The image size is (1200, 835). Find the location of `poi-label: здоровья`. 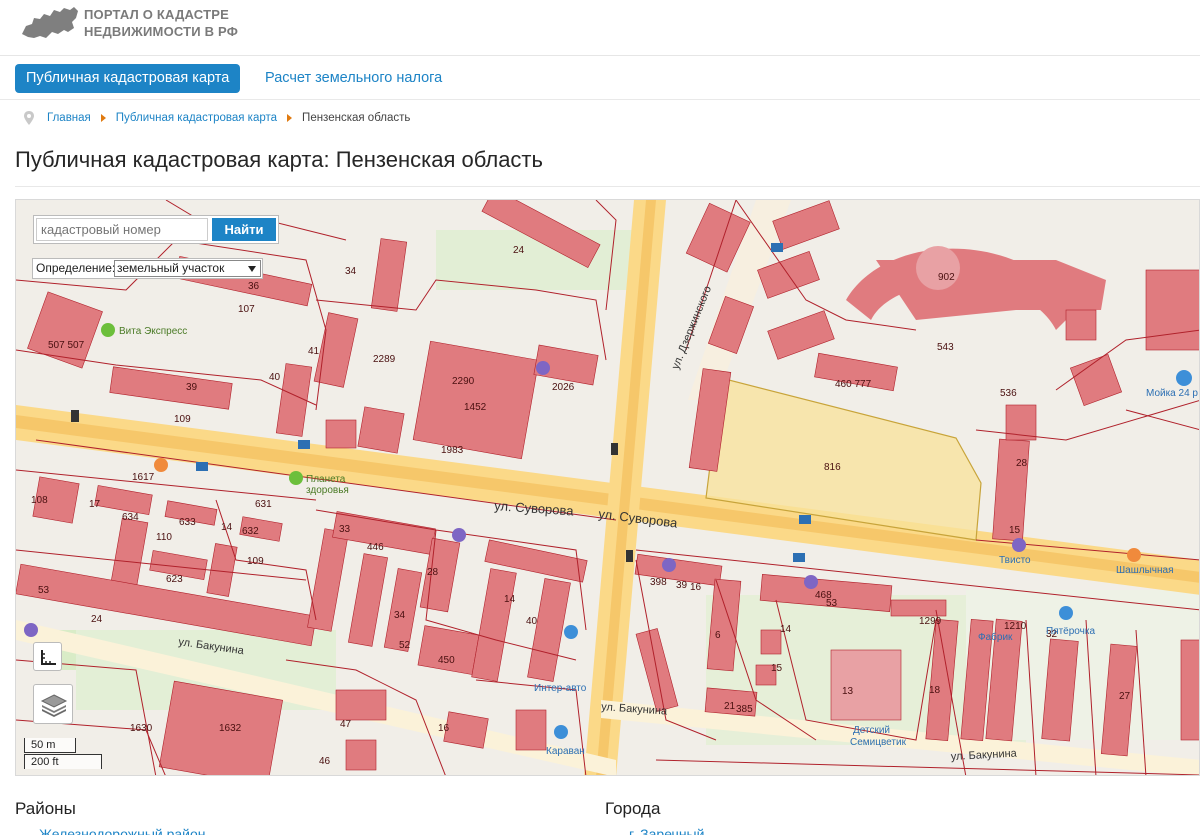

poi-label: здоровья is located at coordinates (327, 490).